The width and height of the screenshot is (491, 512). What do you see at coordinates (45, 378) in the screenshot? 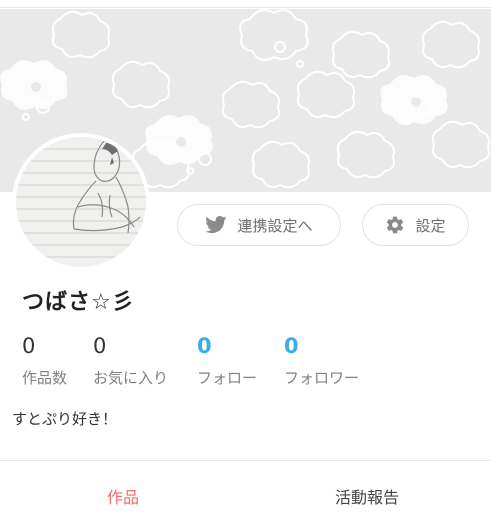
I see `stat-works-label: 作品数` at bounding box center [45, 378].